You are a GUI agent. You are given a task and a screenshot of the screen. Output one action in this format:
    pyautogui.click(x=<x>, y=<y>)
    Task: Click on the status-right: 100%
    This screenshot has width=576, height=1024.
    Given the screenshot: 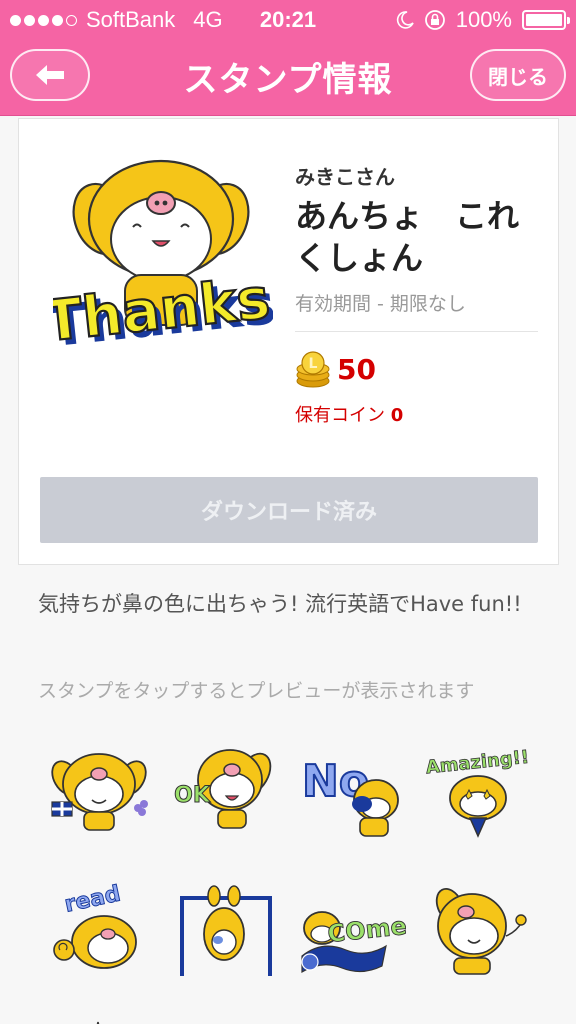 What is the action you would take?
    pyautogui.click(x=483, y=20)
    